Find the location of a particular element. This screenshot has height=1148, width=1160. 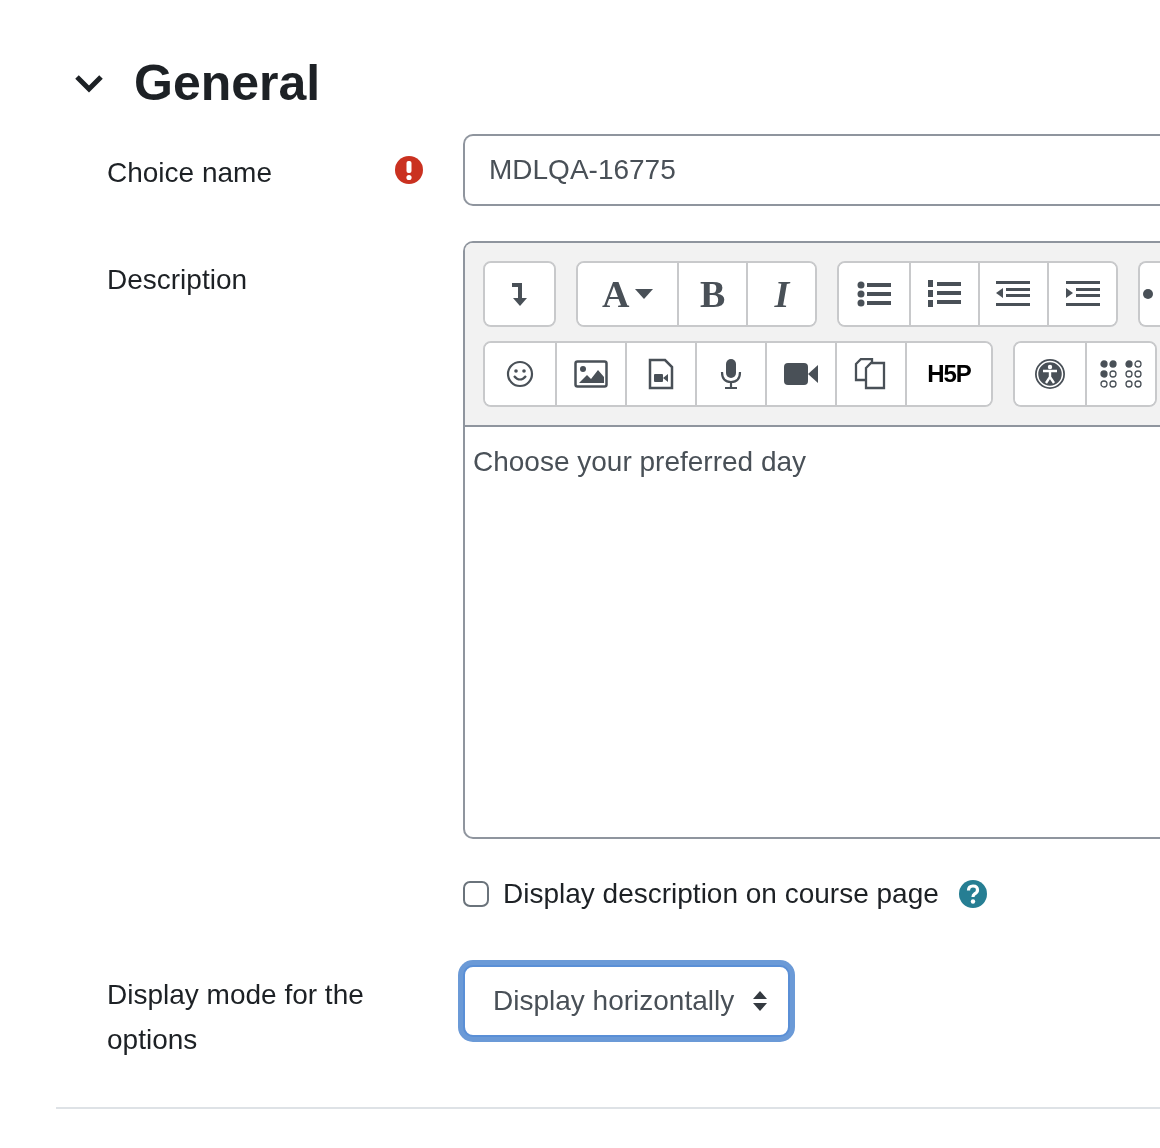

image-icon is located at coordinates (591, 374).